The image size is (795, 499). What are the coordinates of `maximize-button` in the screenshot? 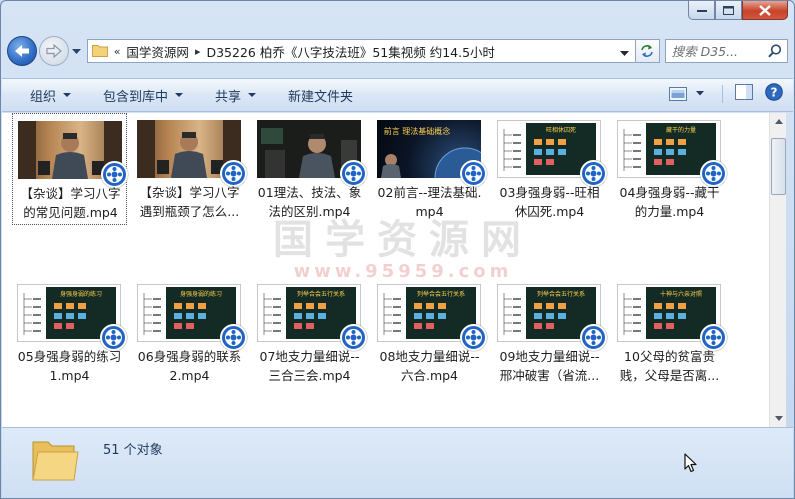 It's located at (728, 10).